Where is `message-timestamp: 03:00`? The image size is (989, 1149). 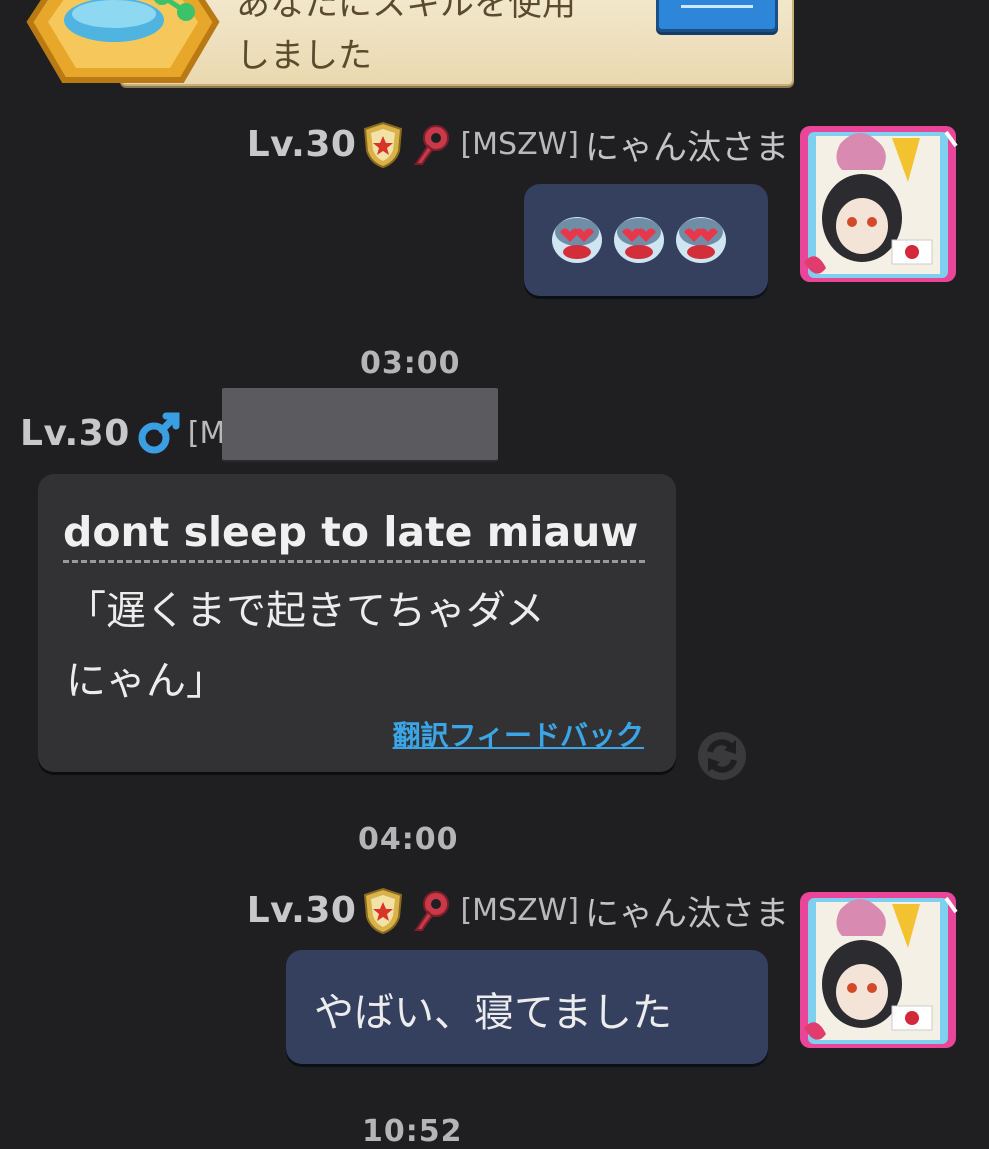 message-timestamp: 03:00 is located at coordinates (410, 363).